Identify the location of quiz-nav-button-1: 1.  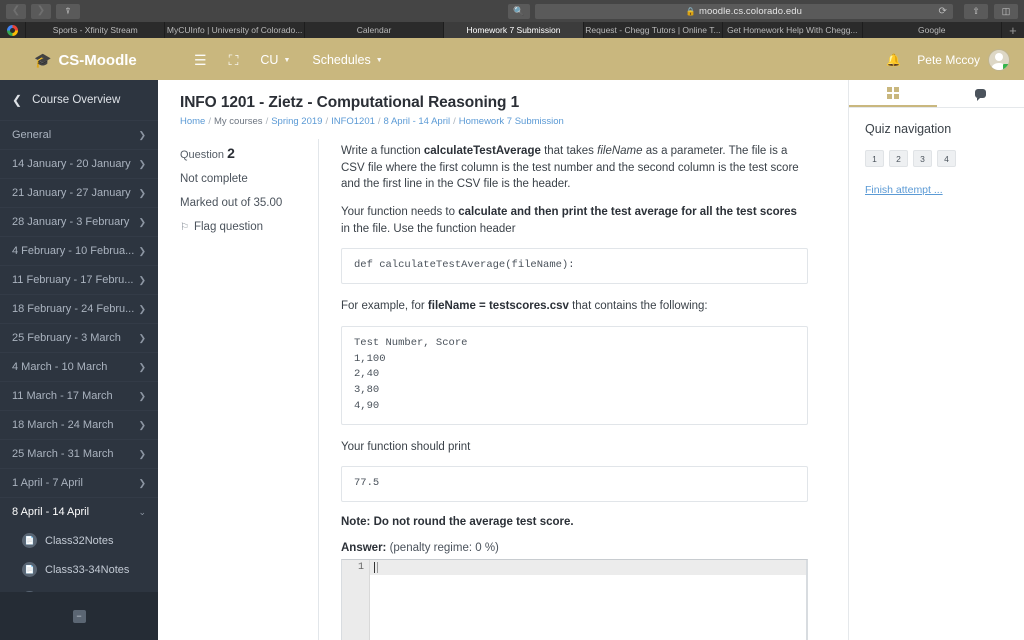
(874, 158).